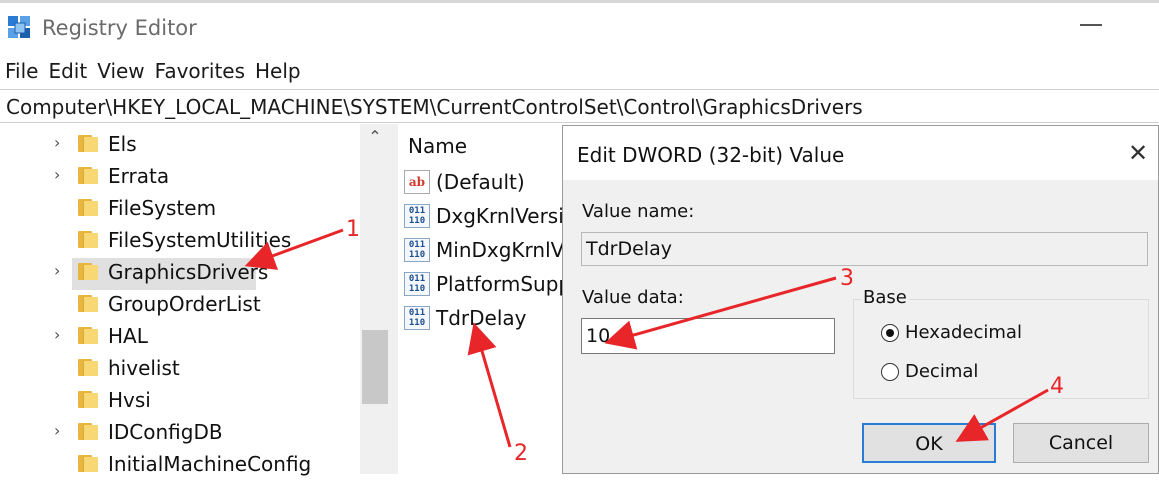 The image size is (1159, 480). I want to click on tree-item-graphicsdrivers: › GraphicsDrivers, so click(180, 272).